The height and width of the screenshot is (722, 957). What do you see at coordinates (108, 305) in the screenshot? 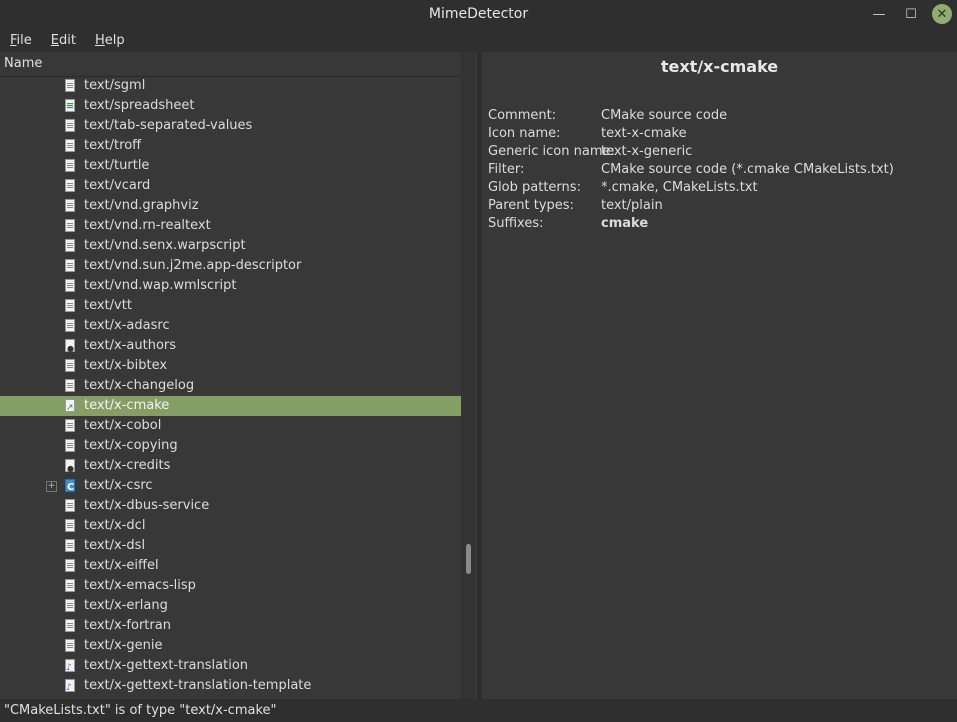
I see `tree-row-label: text/vtt` at bounding box center [108, 305].